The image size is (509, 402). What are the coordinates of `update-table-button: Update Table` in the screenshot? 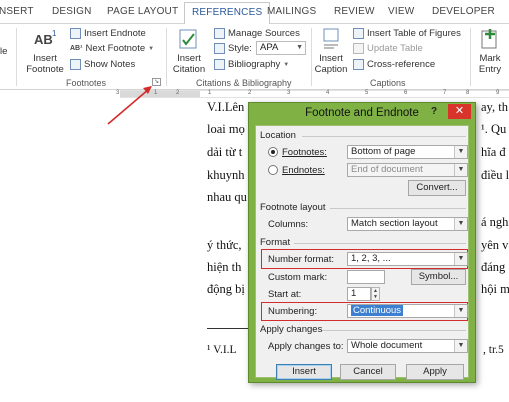 It's located at (388, 48).